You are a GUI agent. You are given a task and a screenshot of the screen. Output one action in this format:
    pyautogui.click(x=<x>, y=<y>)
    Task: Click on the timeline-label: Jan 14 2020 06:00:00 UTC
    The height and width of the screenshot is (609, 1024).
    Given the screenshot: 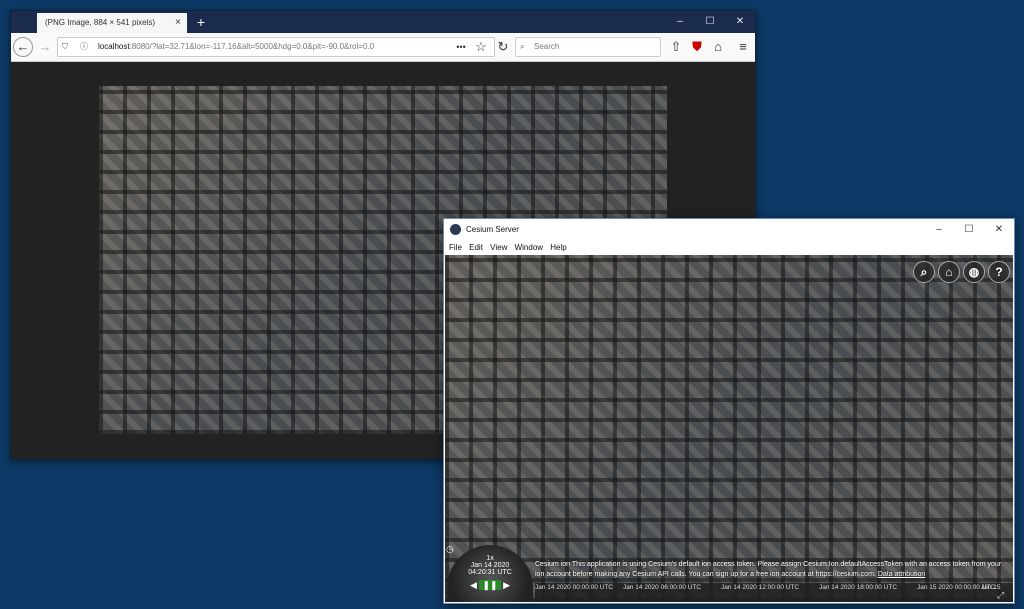 What is the action you would take?
    pyautogui.click(x=662, y=587)
    